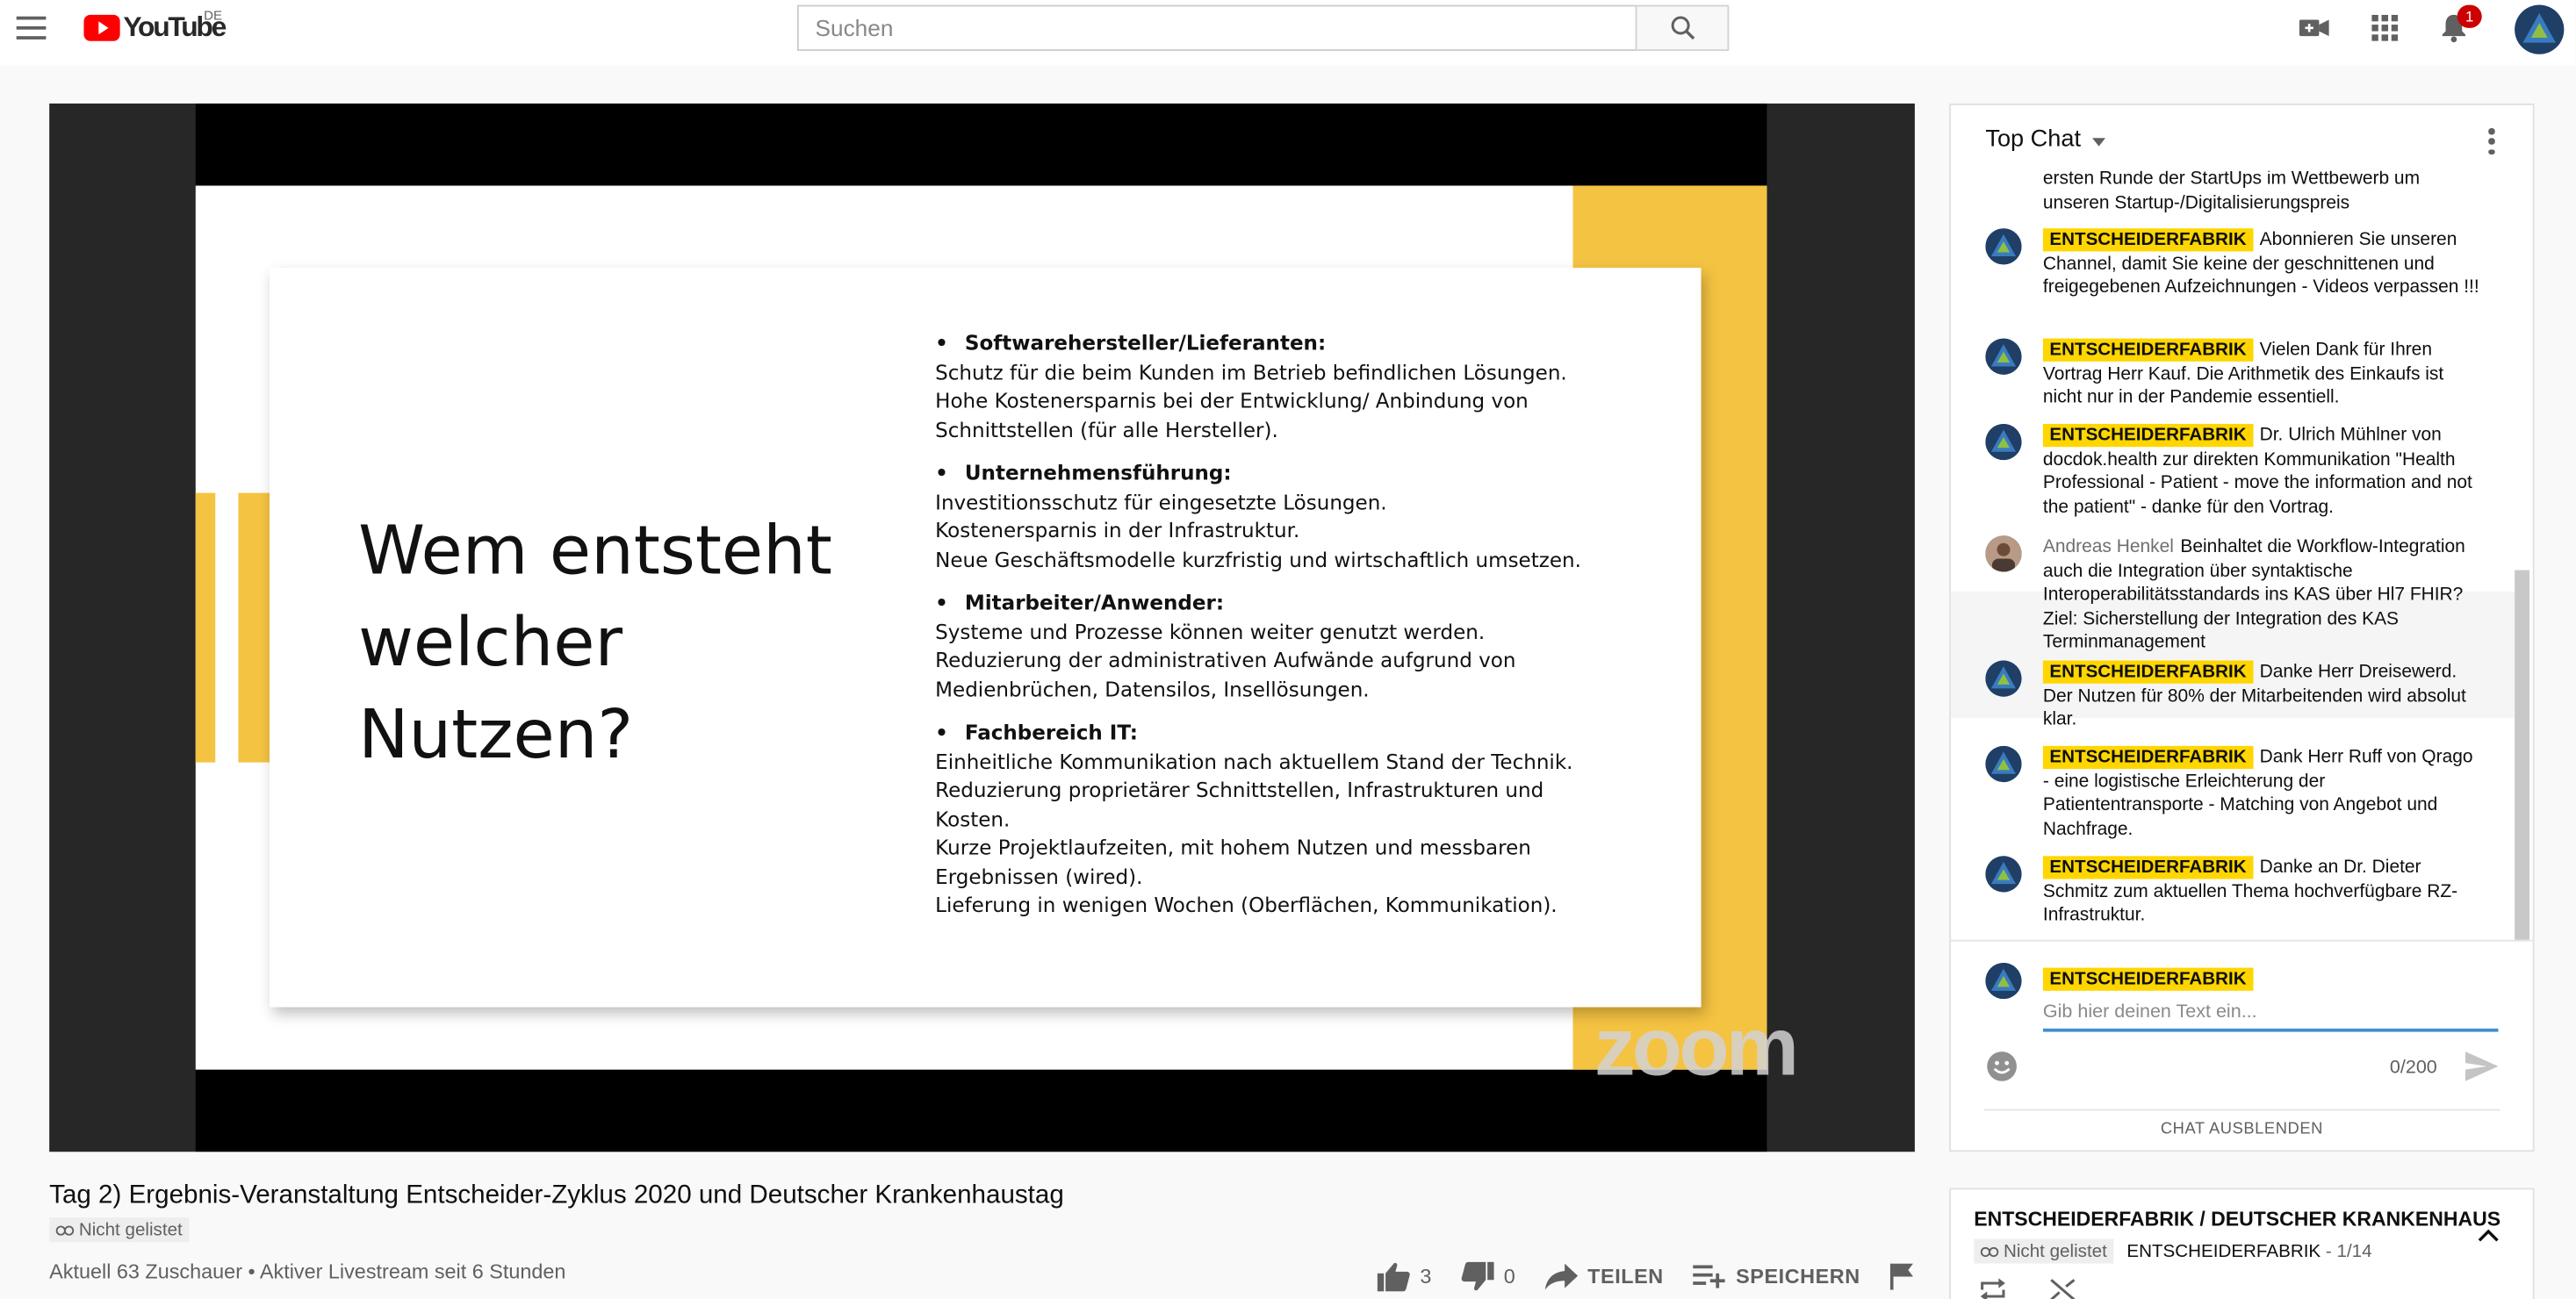  Describe the element at coordinates (1798, 1276) in the screenshot. I see `save-label: SPEICHERN` at that location.